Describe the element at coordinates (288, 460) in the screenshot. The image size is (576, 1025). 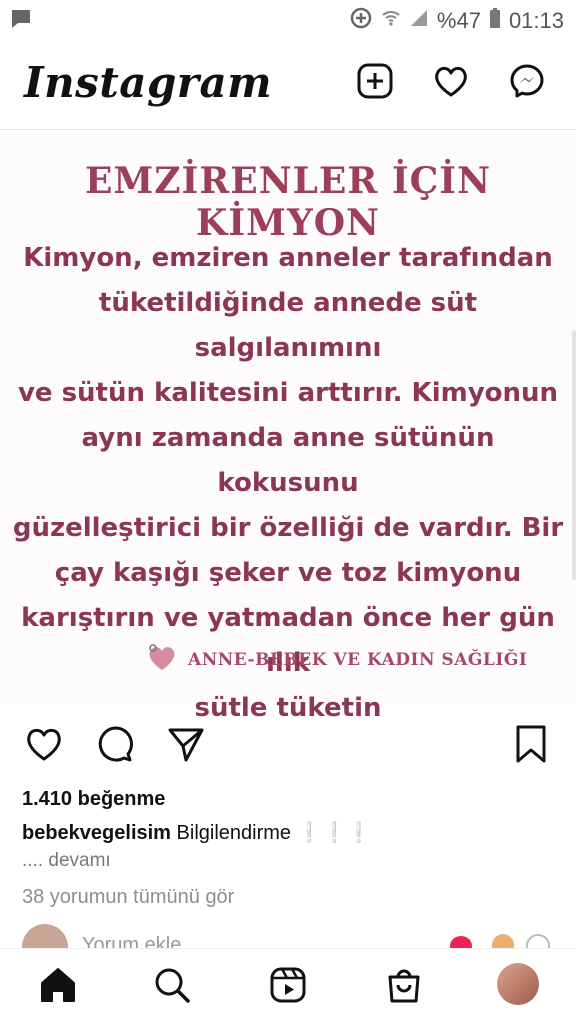
I see `body-line: aynı zamanda anne sütünün kokusunu` at that location.